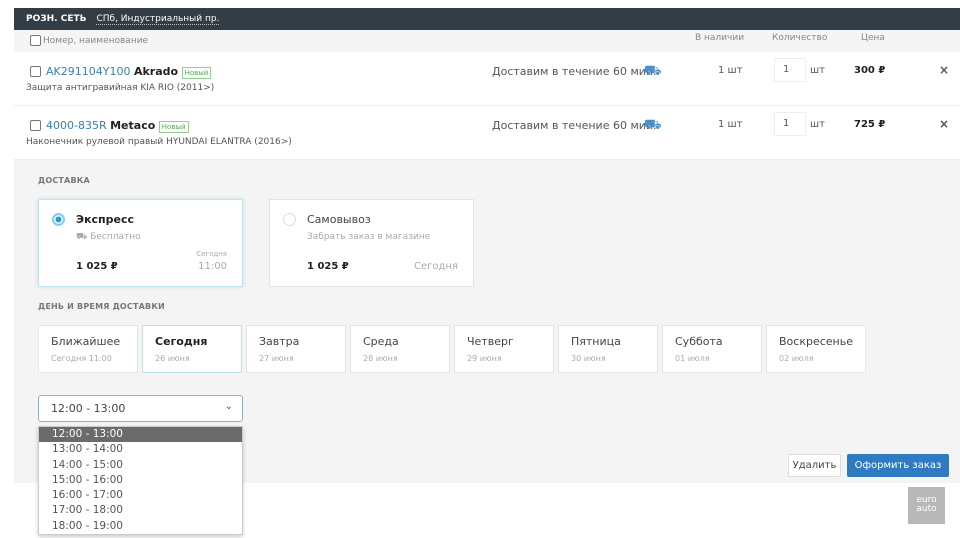 The image size is (960, 538). What do you see at coordinates (115, 237) in the screenshot?
I see `express-sub: Бесплатно` at bounding box center [115, 237].